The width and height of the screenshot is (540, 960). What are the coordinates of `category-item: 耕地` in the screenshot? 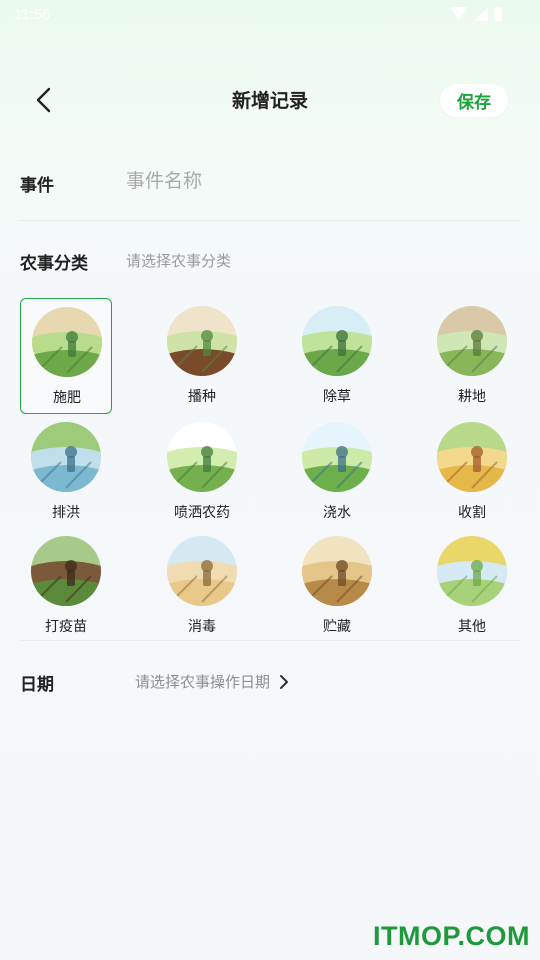 It's located at (472, 356).